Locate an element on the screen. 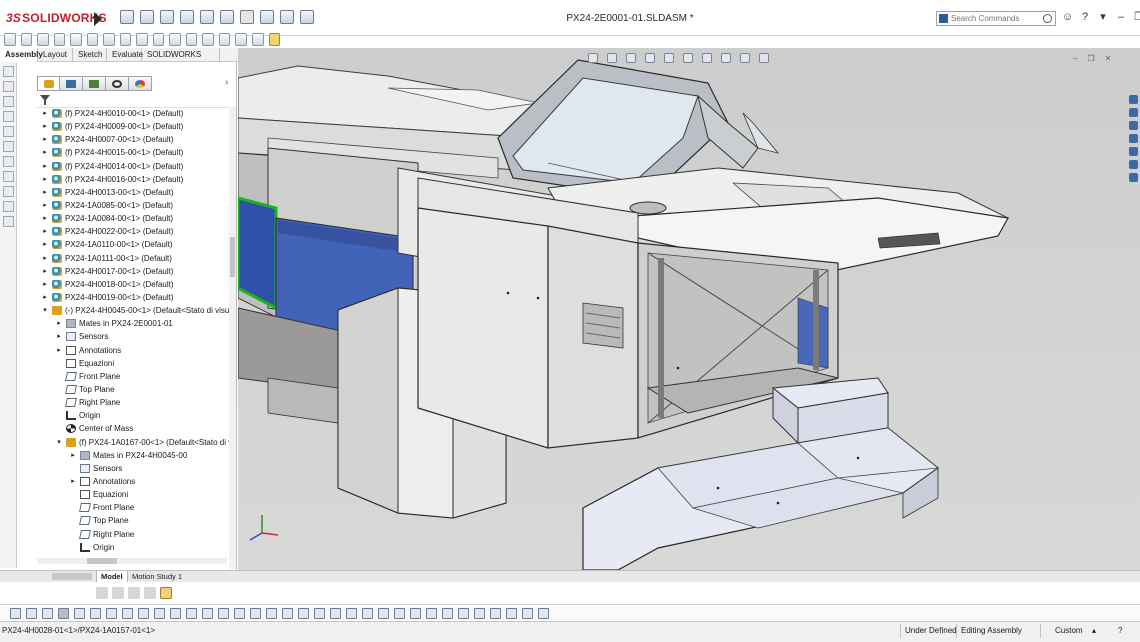 This screenshot has height=642, width=1140. center-mark-icon is located at coordinates (383, 613).